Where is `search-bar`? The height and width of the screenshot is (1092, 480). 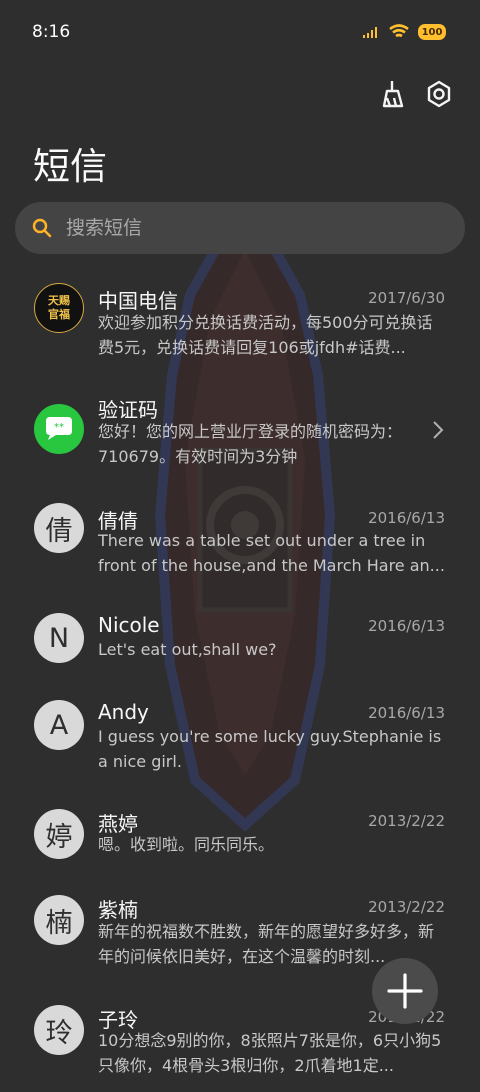 search-bar is located at coordinates (240, 228).